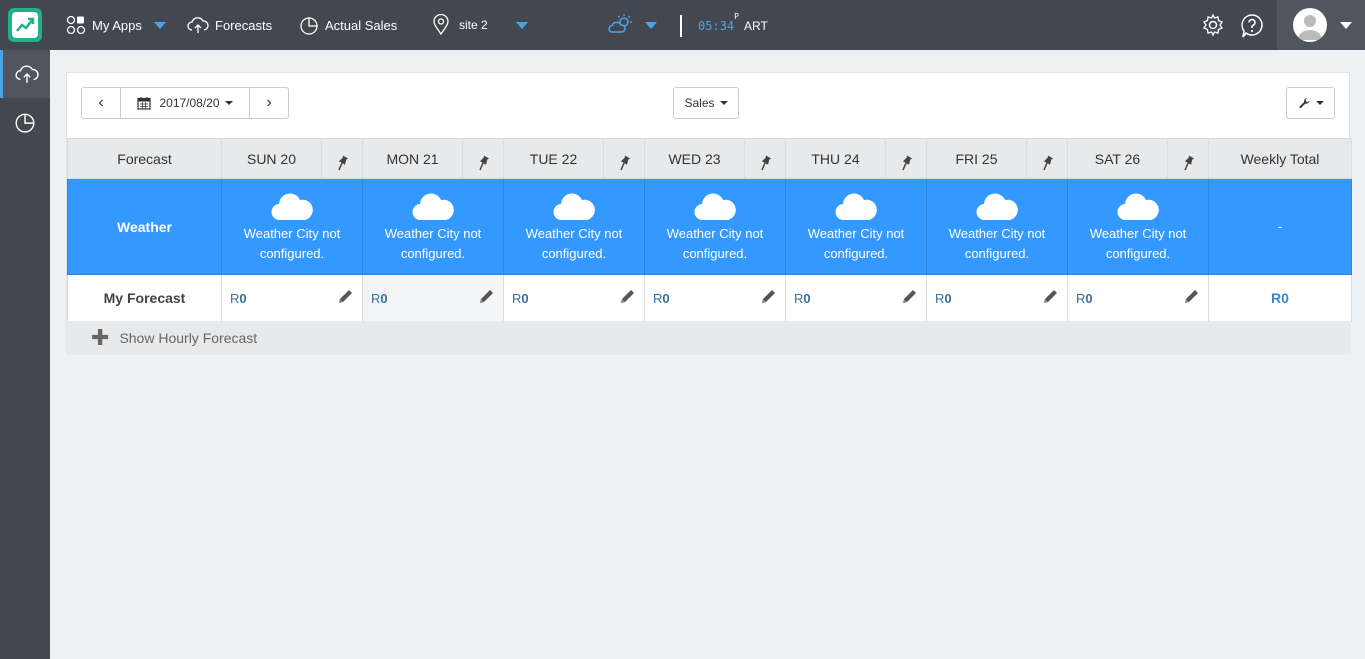  I want to click on trend-chart-icon, so click(25, 25).